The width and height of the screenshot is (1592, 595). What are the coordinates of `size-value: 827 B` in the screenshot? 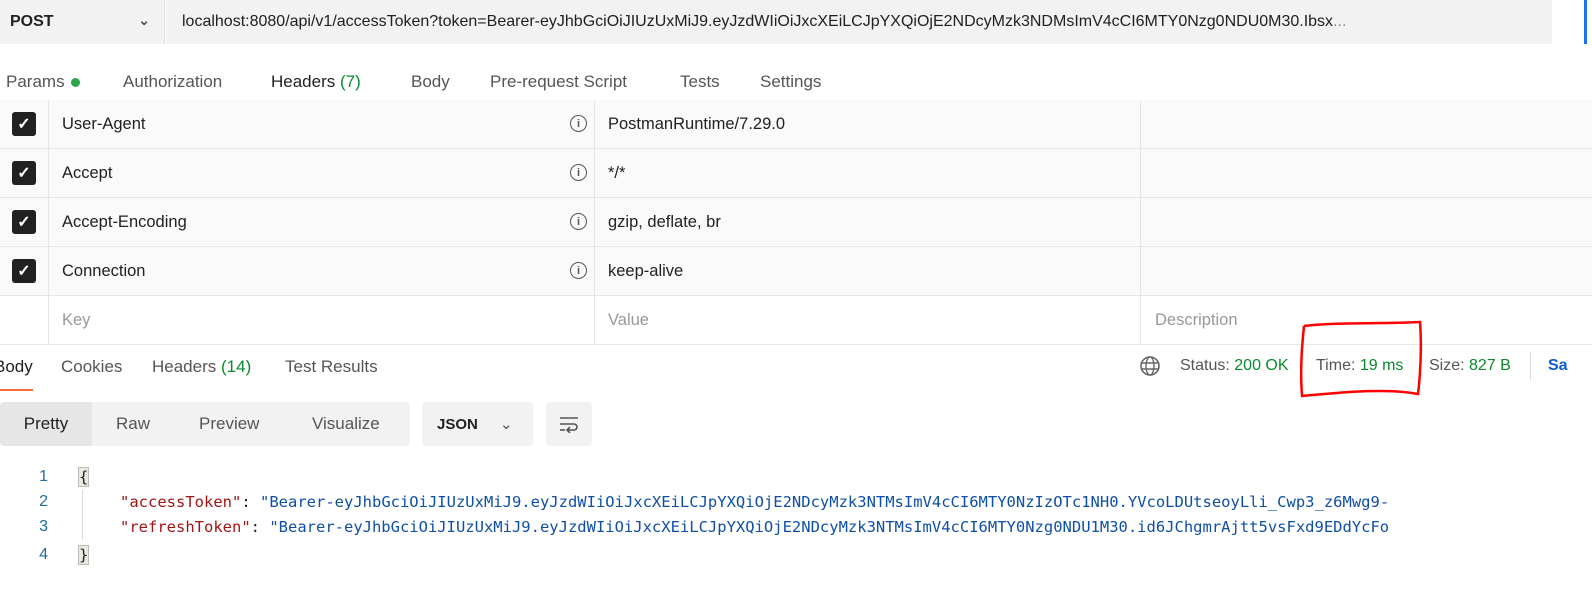 It's located at (1490, 365).